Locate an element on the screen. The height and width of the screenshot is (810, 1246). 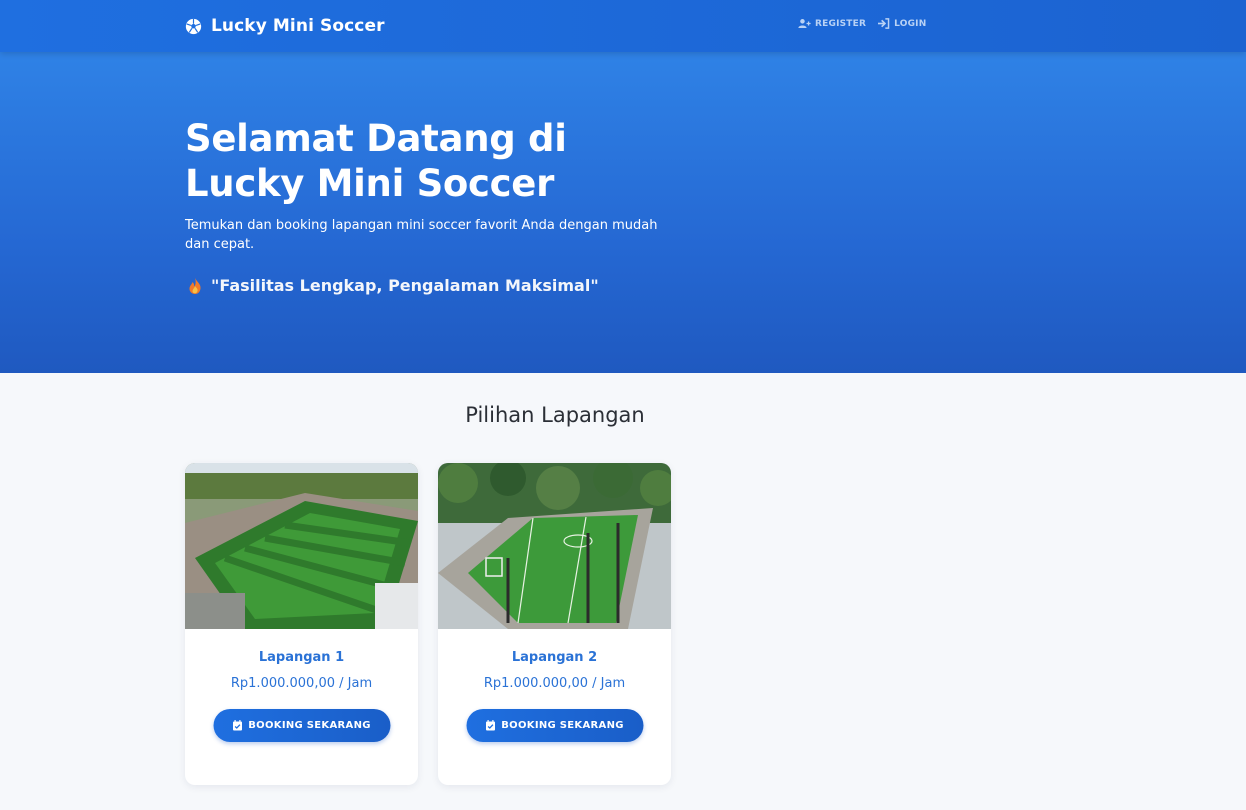
brand-name: Lucky Mini Soccer is located at coordinates (298, 26).